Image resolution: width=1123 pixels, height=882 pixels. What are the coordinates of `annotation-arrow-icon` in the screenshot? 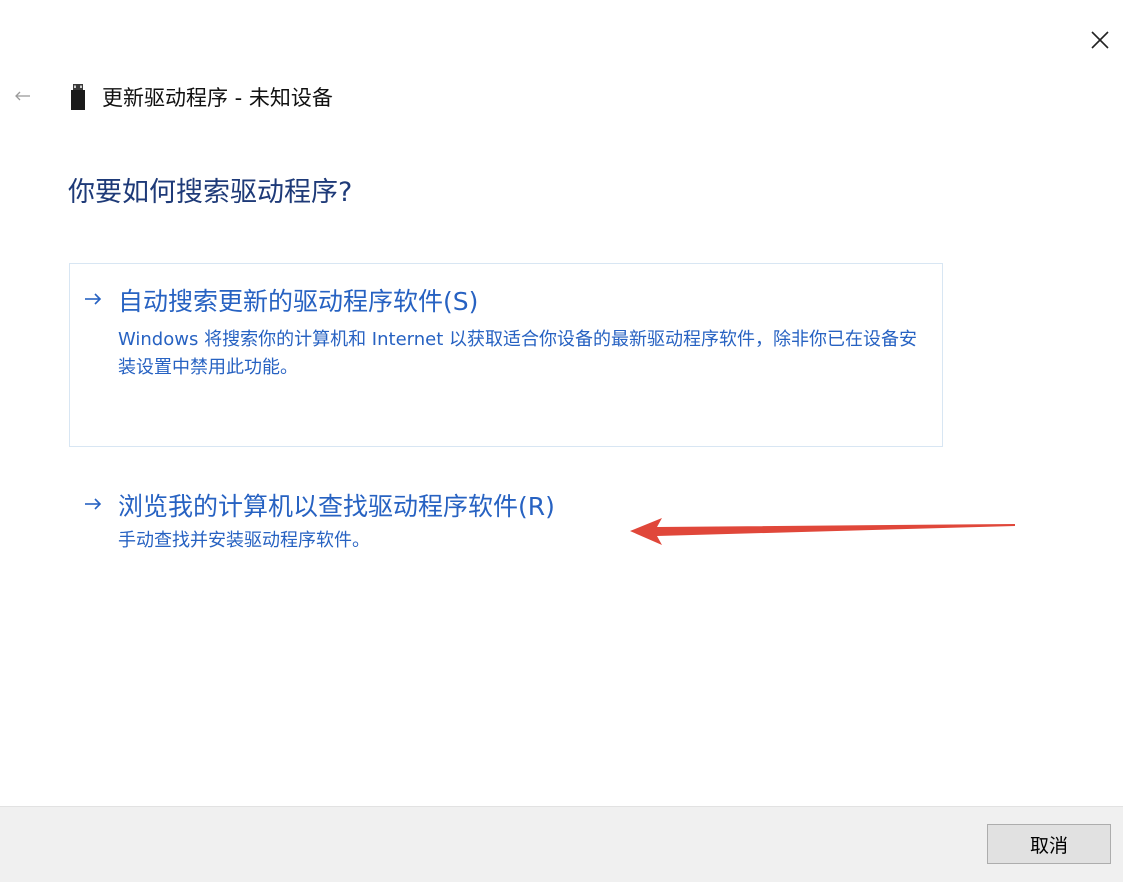 It's located at (822, 531).